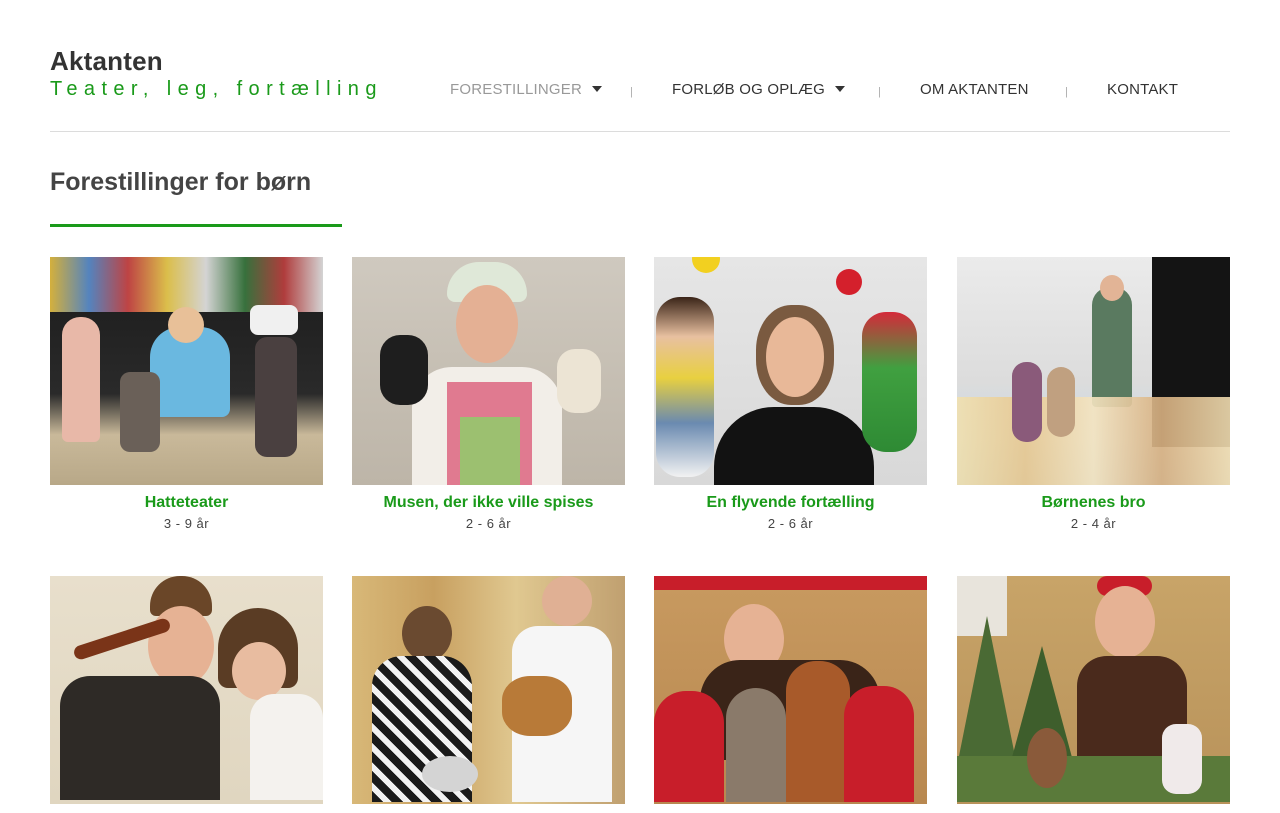  I want to click on nav-item-label: KONTAKT, so click(1143, 89).